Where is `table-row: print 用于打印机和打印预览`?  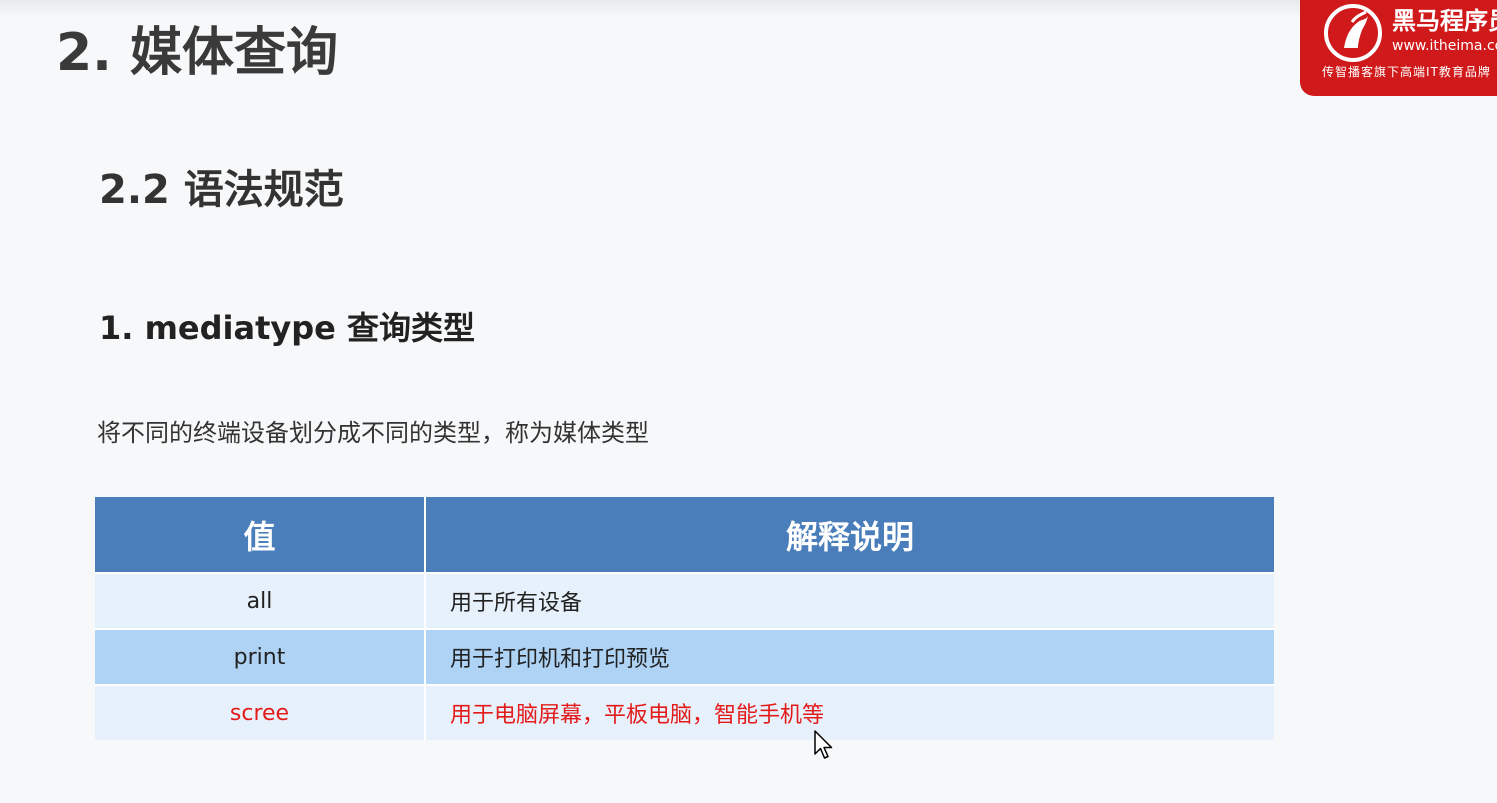
table-row: print 用于打印机和打印预览 is located at coordinates (684, 656).